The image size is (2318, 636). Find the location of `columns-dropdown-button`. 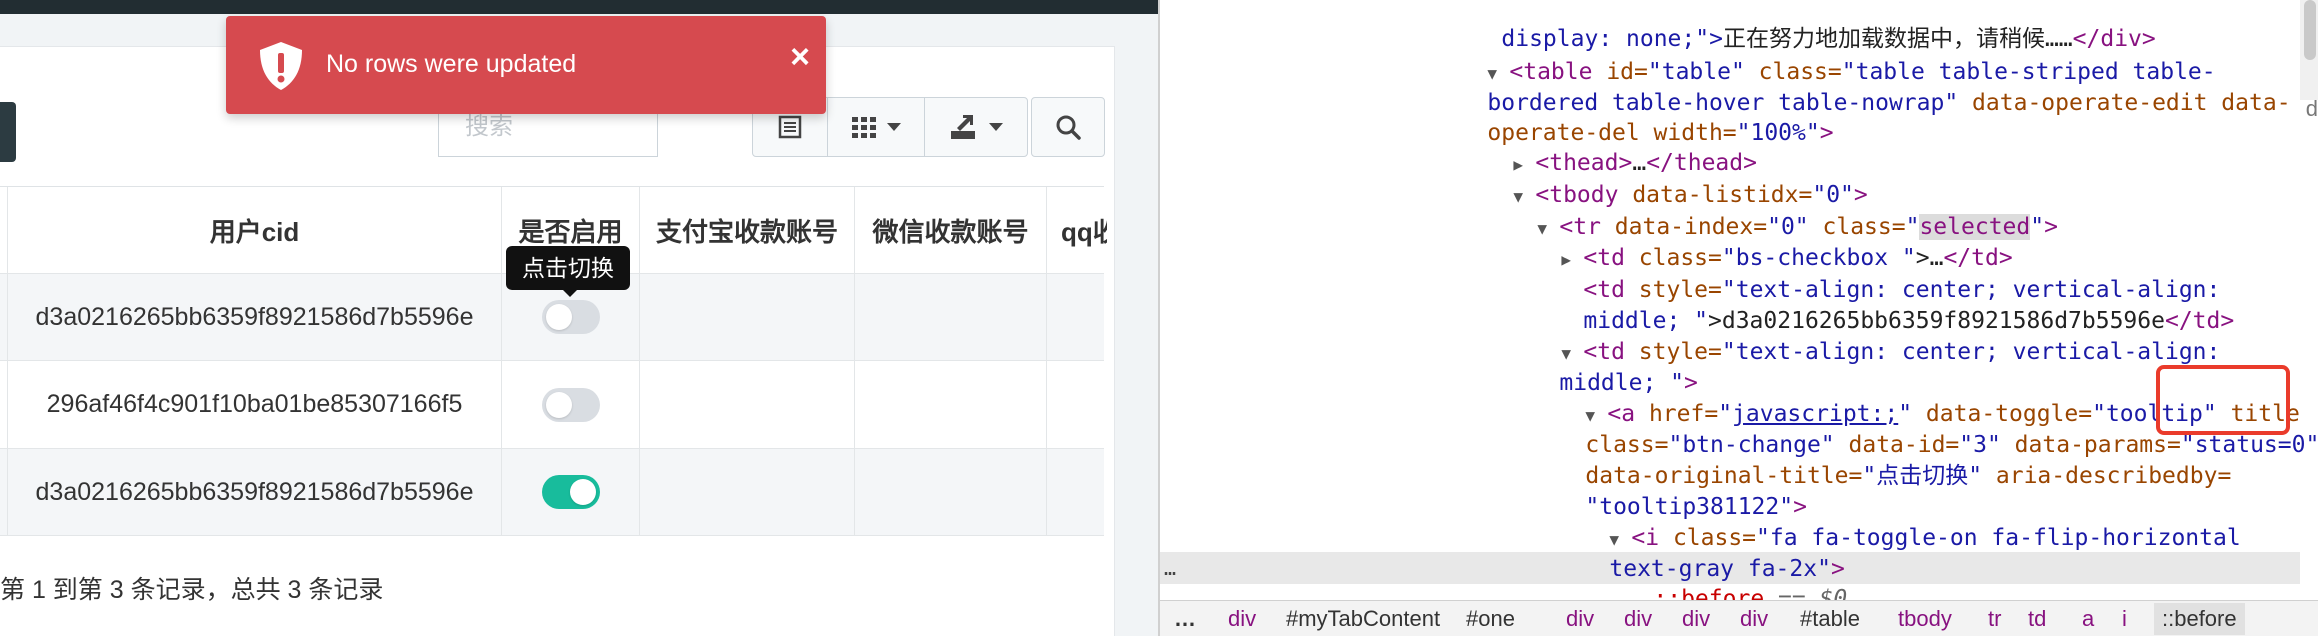

columns-dropdown-button is located at coordinates (876, 127).